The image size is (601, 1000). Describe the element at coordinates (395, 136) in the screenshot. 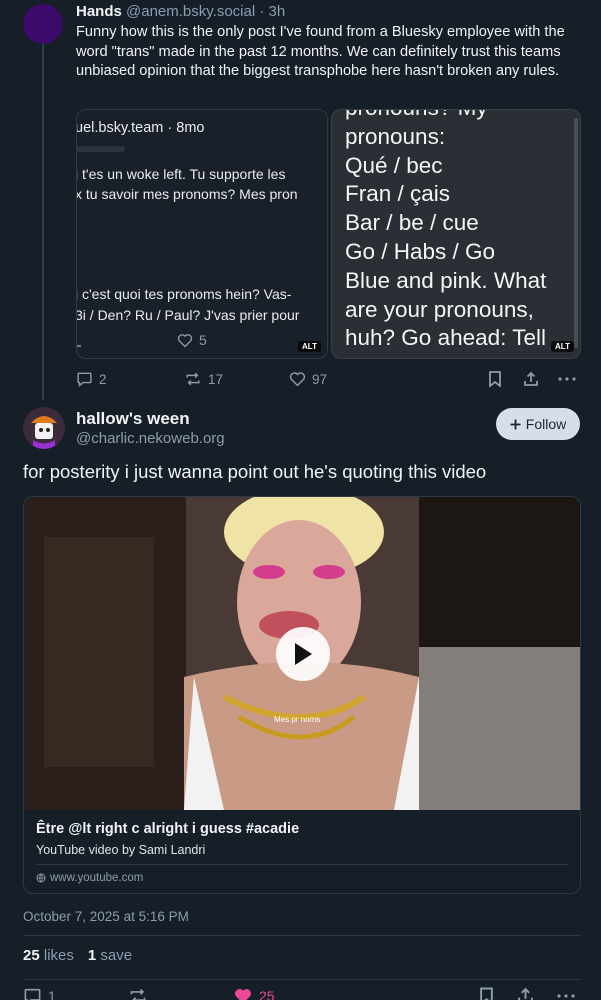

I see `image-text-line: pronouns:` at that location.